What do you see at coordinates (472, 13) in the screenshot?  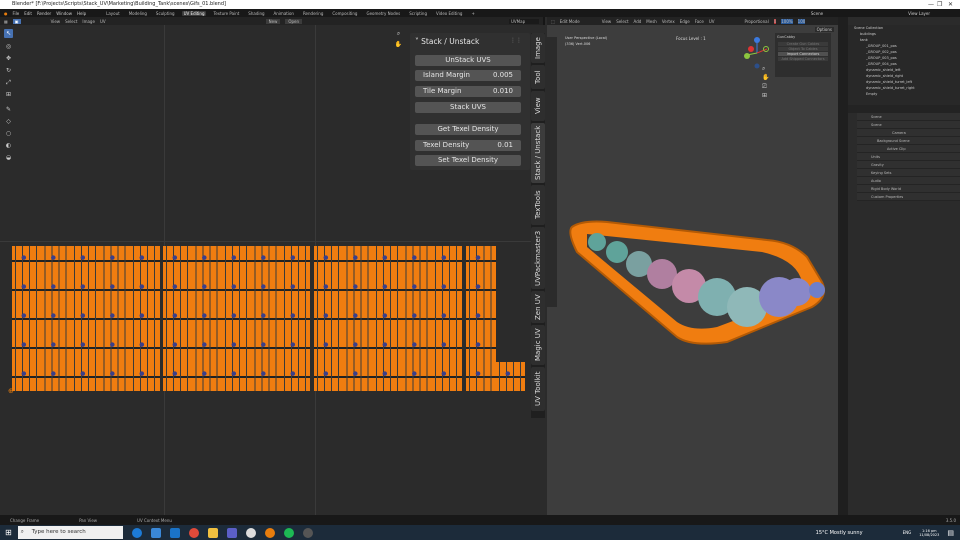 I see `add-workspace-button: +` at bounding box center [472, 13].